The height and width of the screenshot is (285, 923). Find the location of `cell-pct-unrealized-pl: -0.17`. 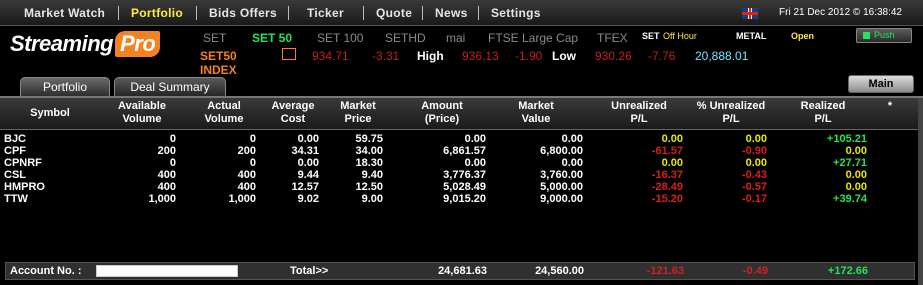

cell-pct-unrealized-pl: -0.17 is located at coordinates (754, 199).